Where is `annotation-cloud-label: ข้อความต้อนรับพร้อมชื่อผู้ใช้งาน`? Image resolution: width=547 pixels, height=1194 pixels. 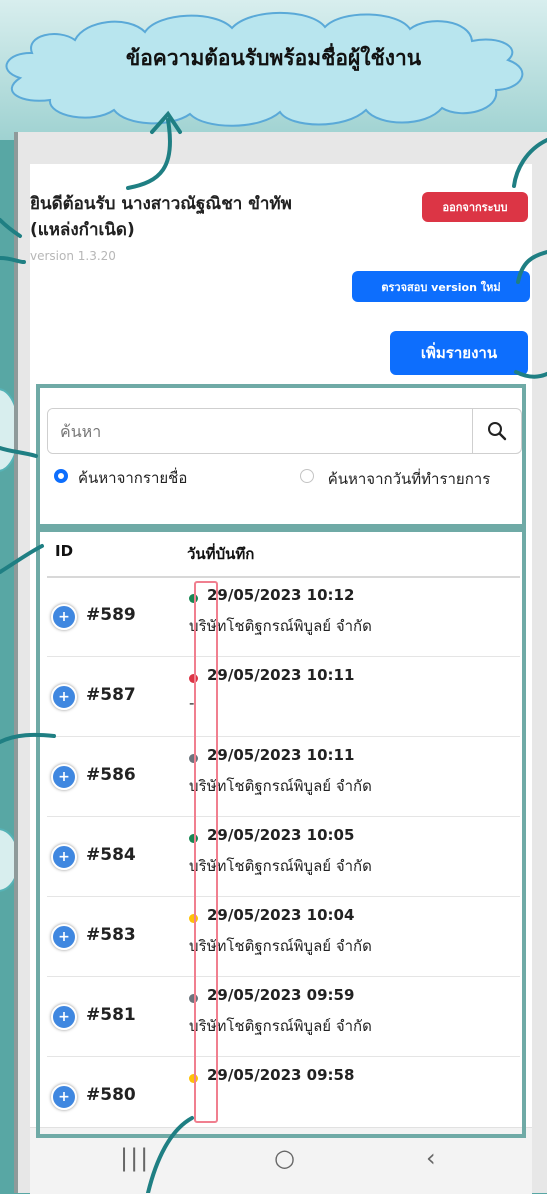
annotation-cloud-label: ข้อความต้อนรับพร้อมชื่อผู้ใช้งาน is located at coordinates (273, 58).